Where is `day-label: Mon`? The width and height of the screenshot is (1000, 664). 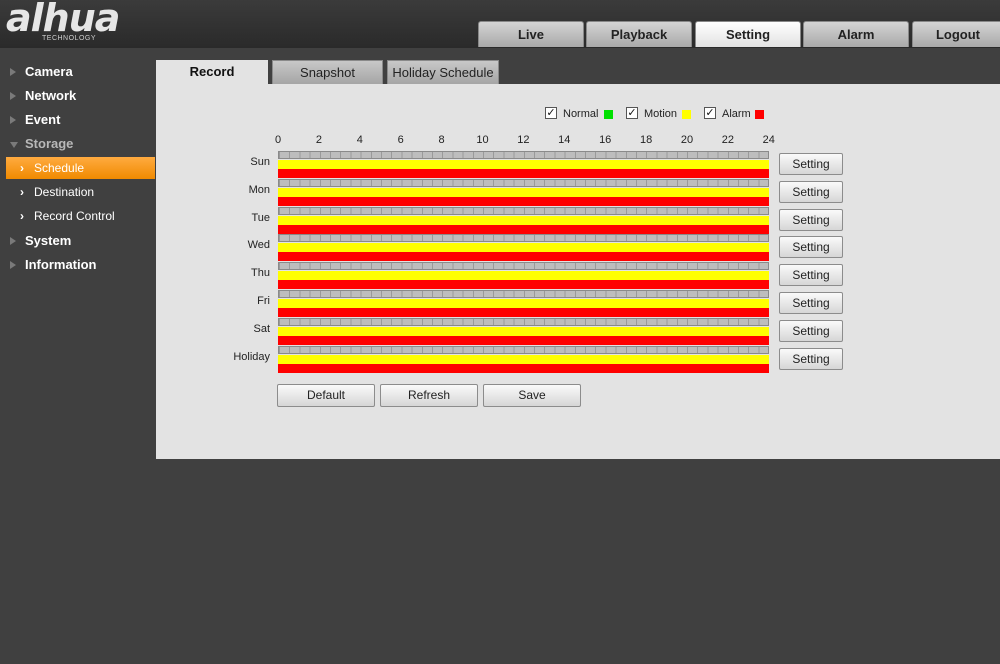 day-label: Mon is located at coordinates (259, 189).